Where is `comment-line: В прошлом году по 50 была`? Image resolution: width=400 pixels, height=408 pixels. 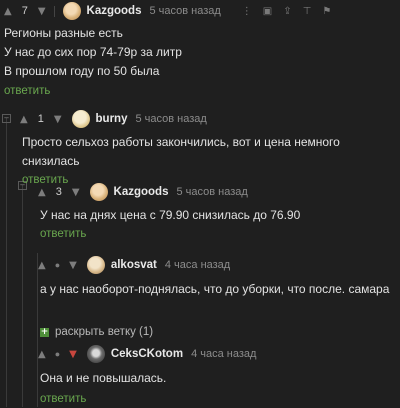 comment-line: В прошлом году по 50 была is located at coordinates (82, 71).